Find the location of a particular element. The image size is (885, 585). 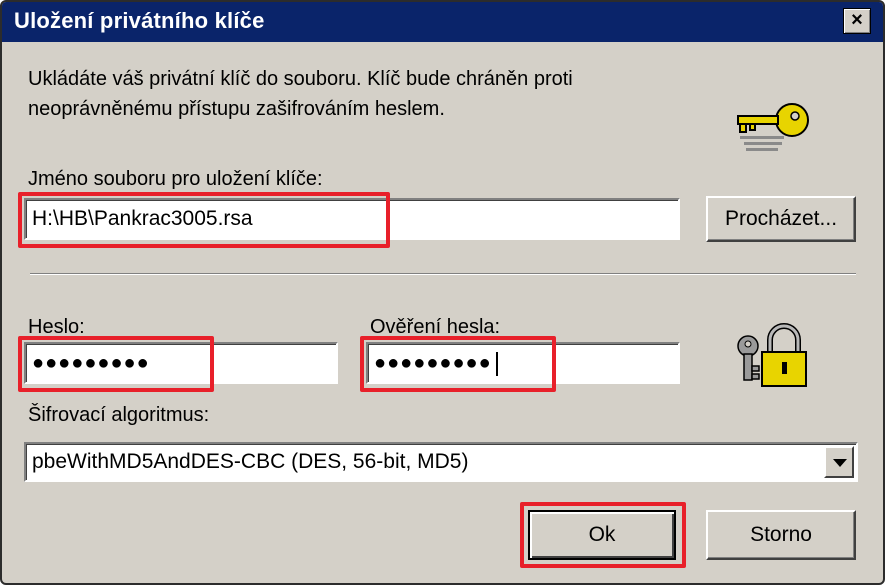

cipher-label: Šifrovací algoritmus: is located at coordinates (119, 415).